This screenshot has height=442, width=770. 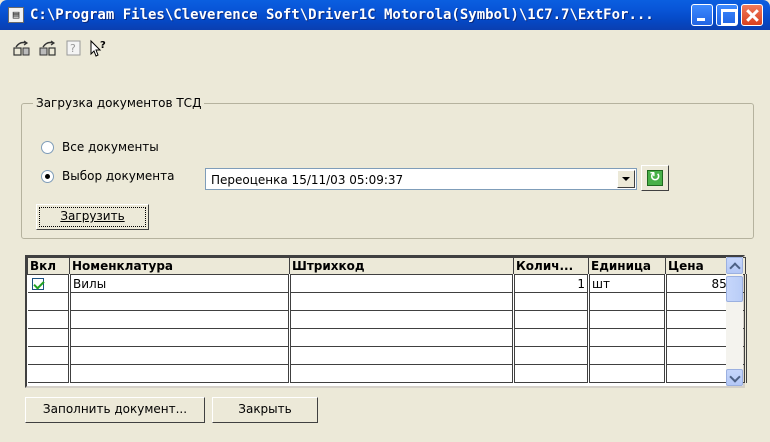 What do you see at coordinates (551, 283) in the screenshot?
I see `table-cell-quantity: 1` at bounding box center [551, 283].